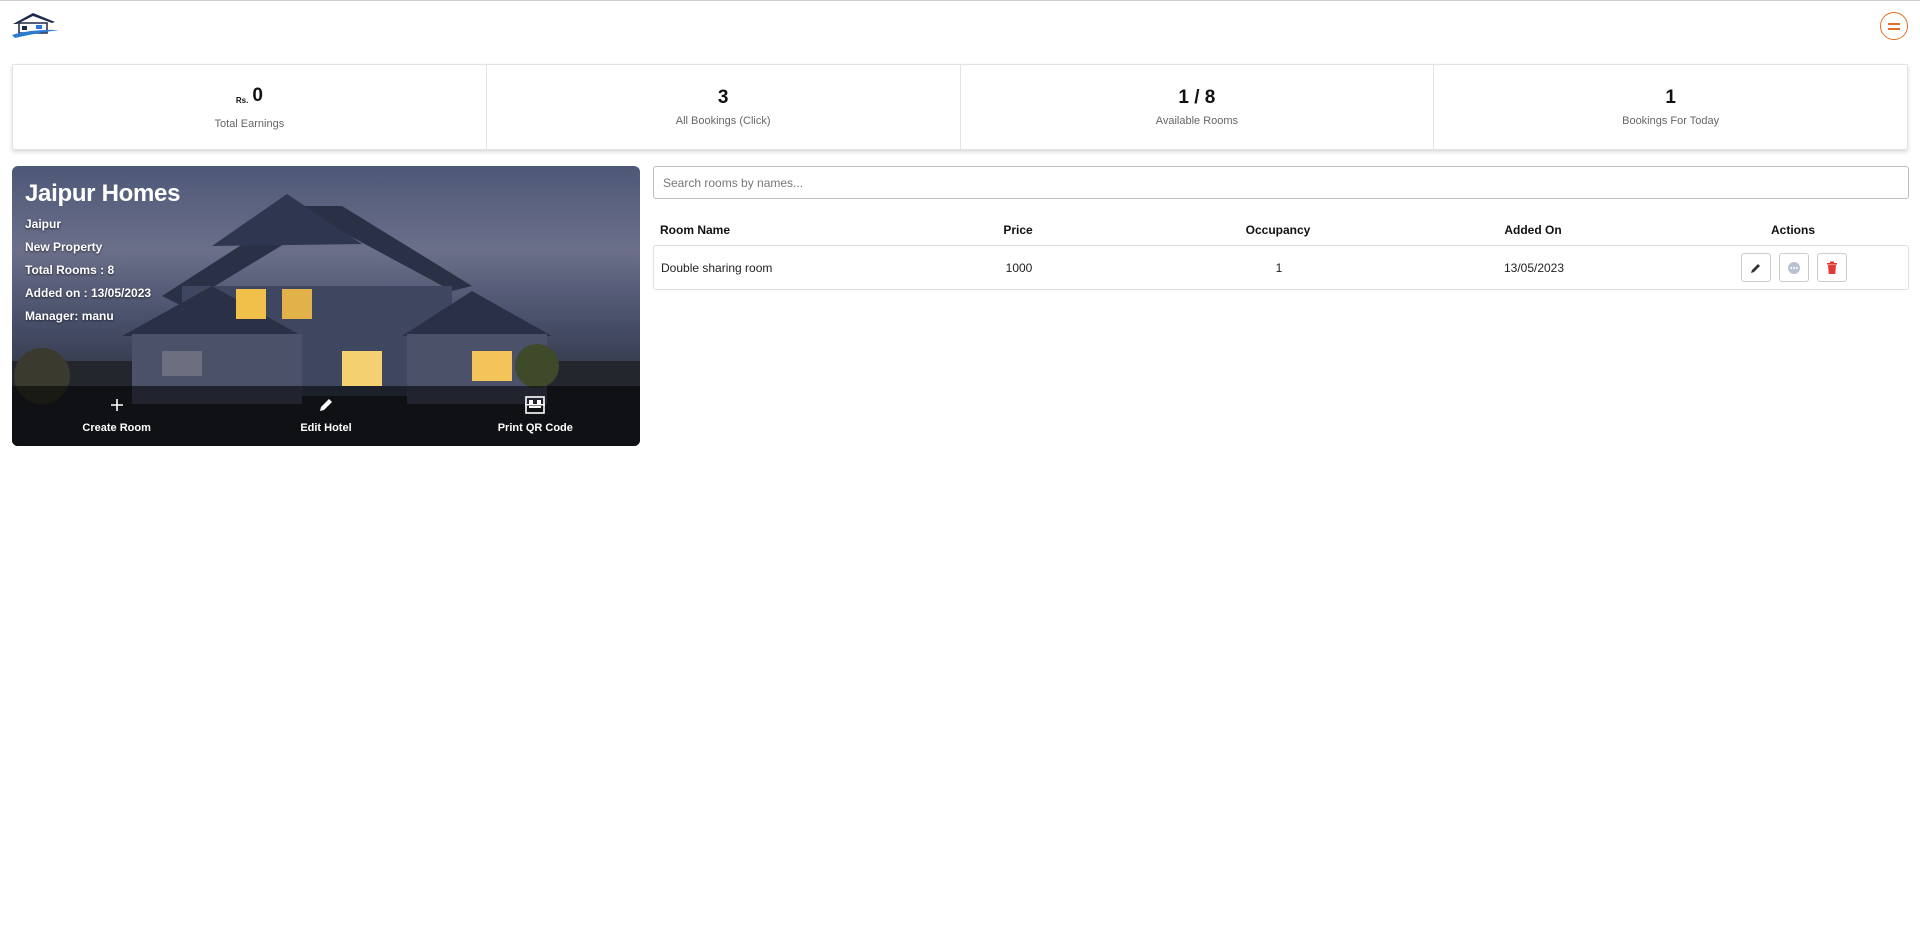 The width and height of the screenshot is (1920, 927). Describe the element at coordinates (43, 224) in the screenshot. I see `hotel-city: Jaipur` at that location.